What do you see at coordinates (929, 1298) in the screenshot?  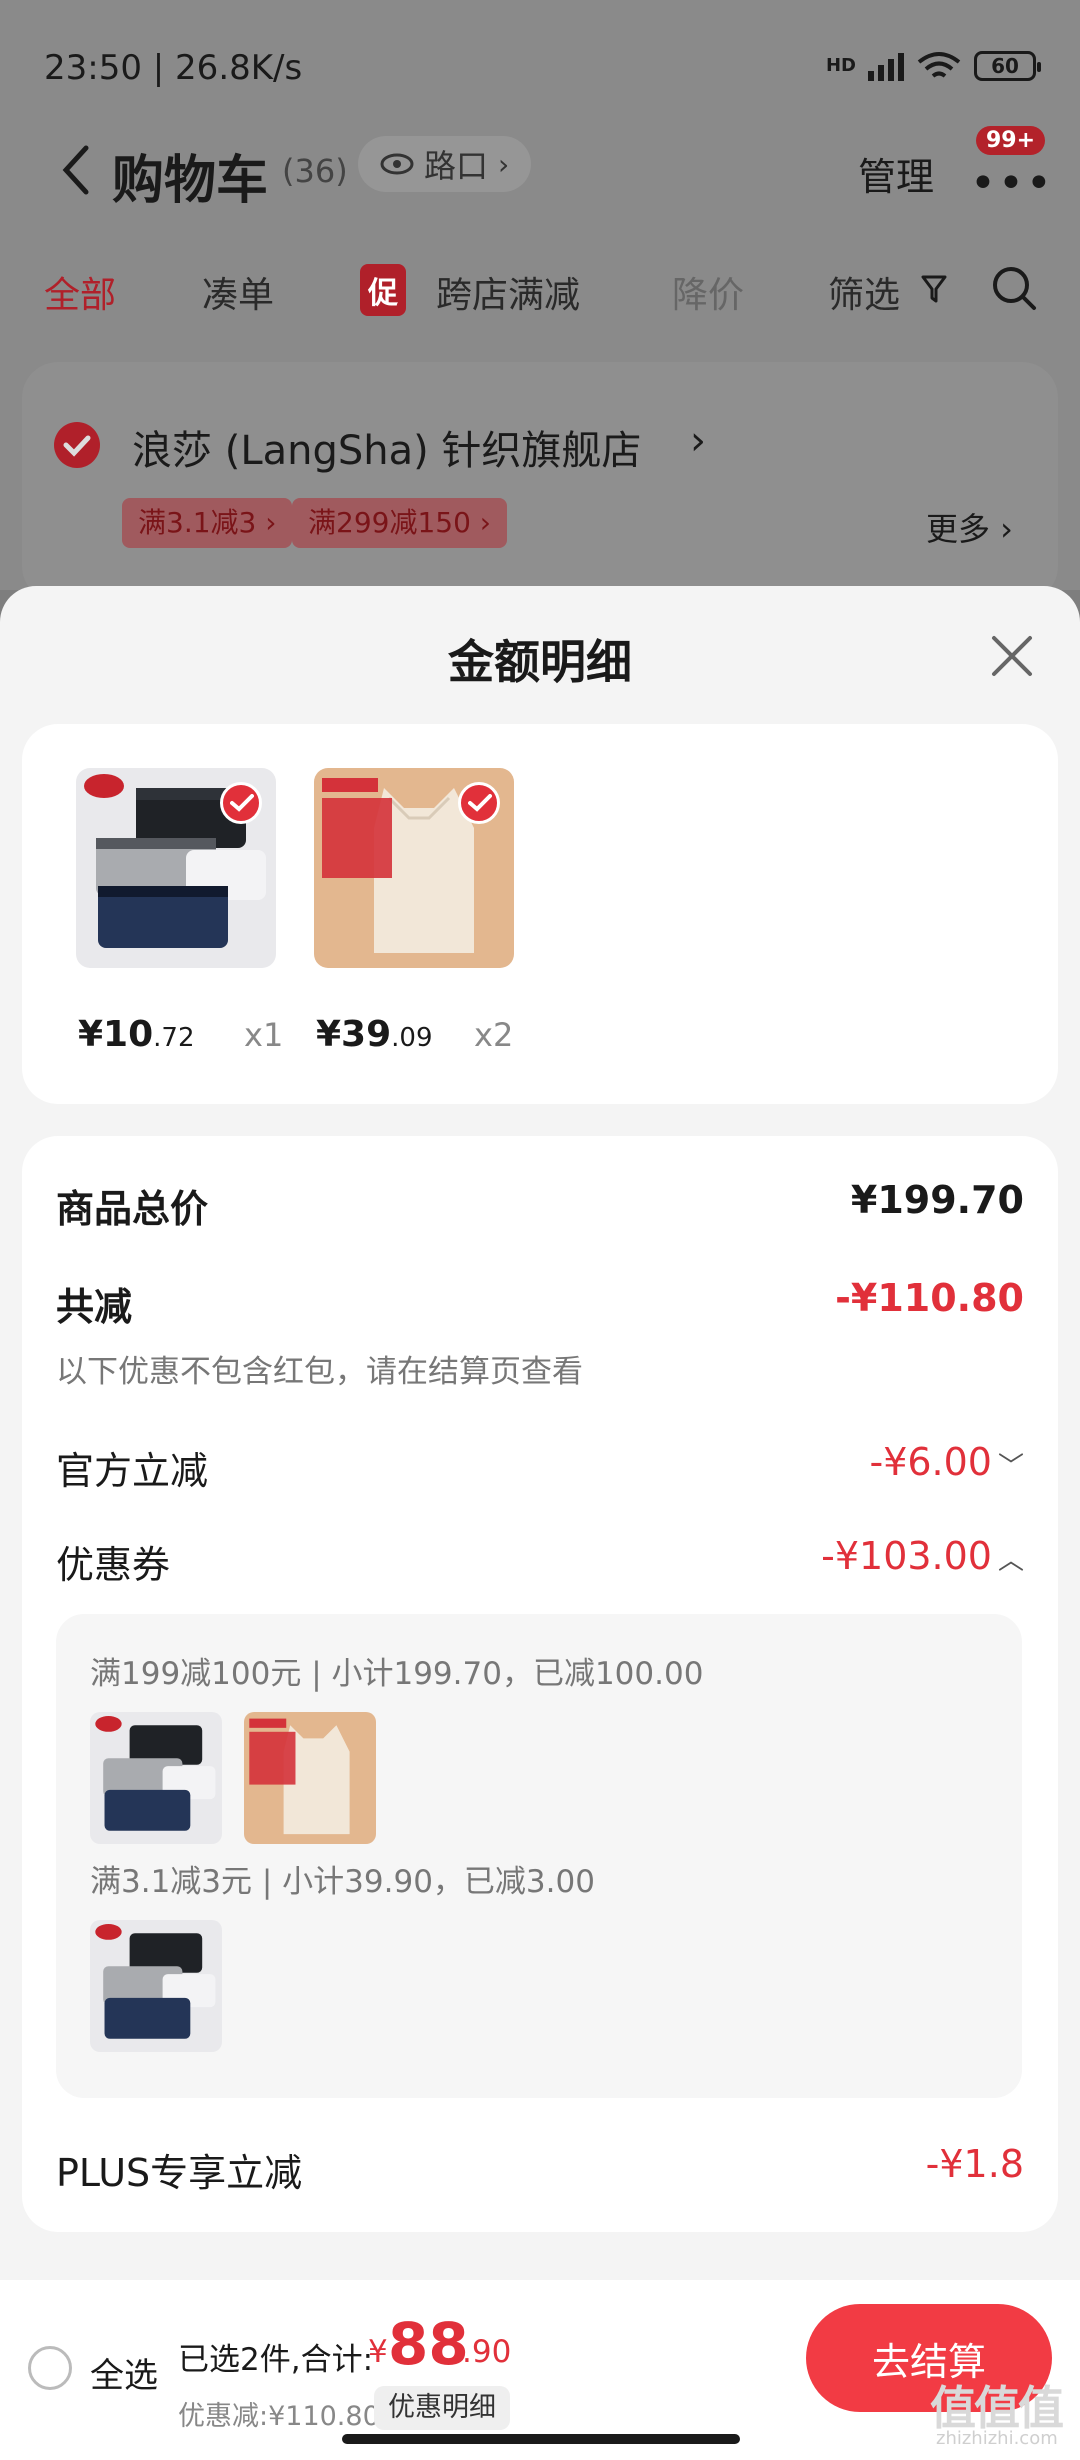 I see `total-discount-value: -¥110.80` at bounding box center [929, 1298].